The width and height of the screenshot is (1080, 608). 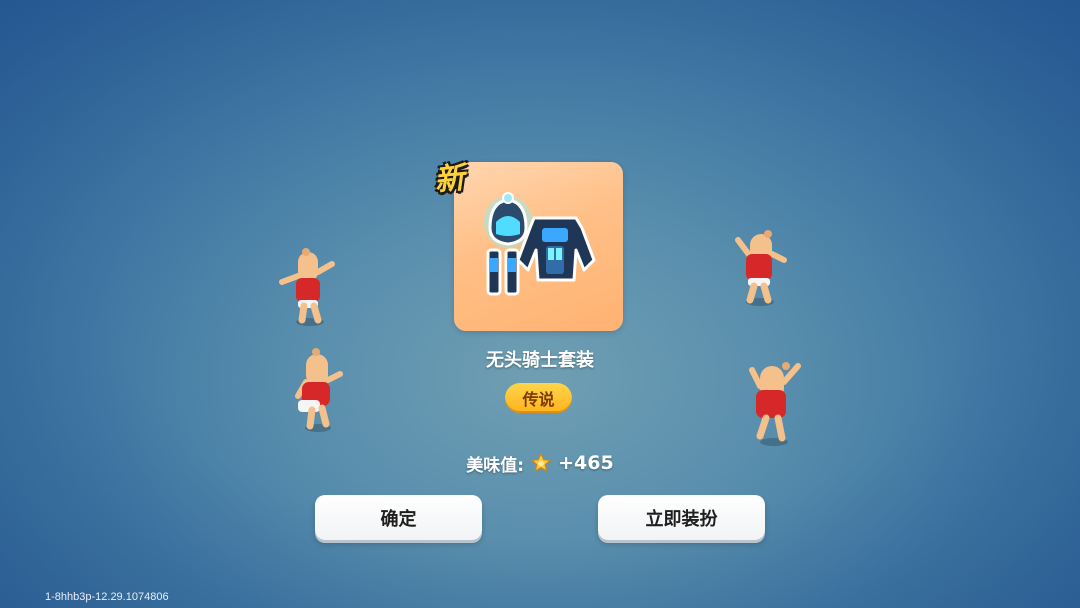 What do you see at coordinates (319, 390) in the screenshot?
I see `dancing-character-left-bottom` at bounding box center [319, 390].